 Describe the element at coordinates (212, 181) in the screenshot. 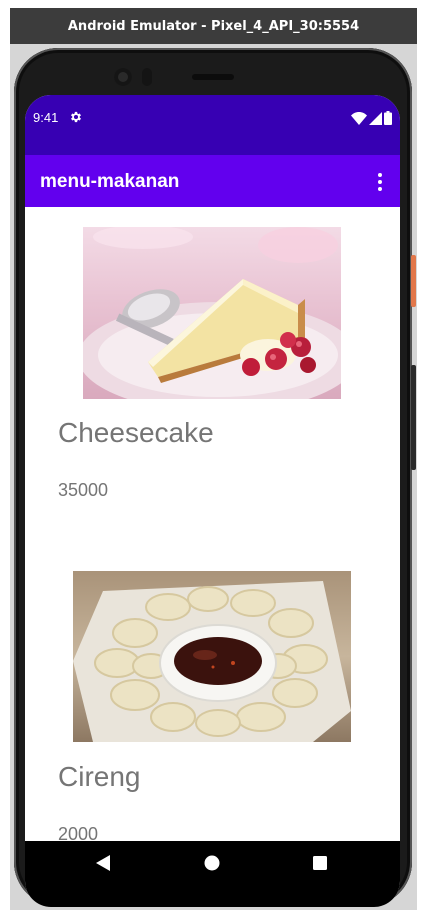

I see `app-bar: menu-makanan` at that location.